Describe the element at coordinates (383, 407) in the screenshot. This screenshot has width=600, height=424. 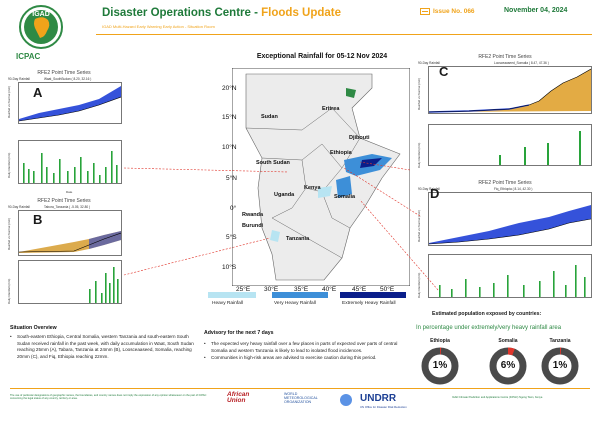
I see `undrr-subtitle: UN Office for Disaster Risk Reduction` at that location.